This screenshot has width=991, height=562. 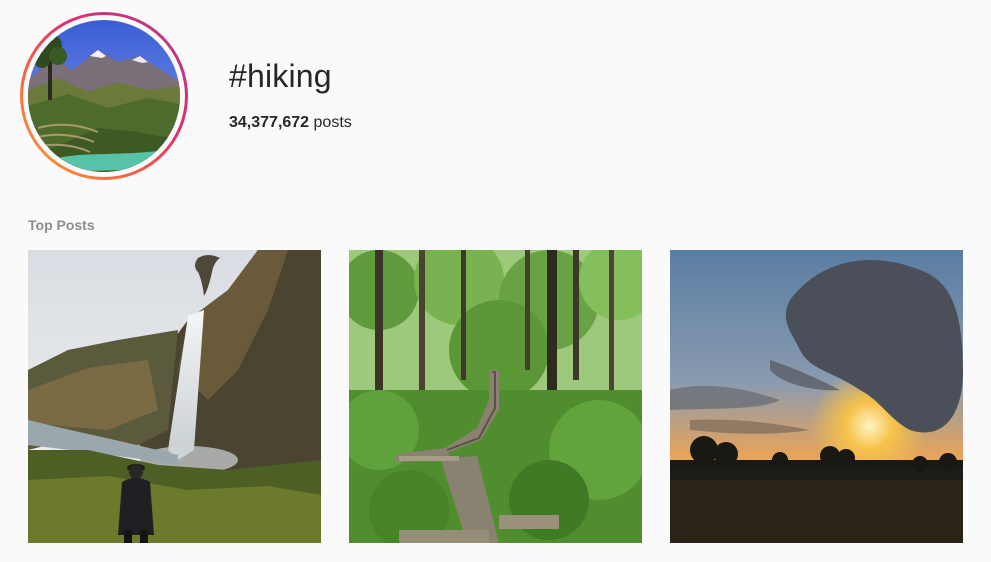 I want to click on hashtag-avatar-ring, so click(x=104, y=96).